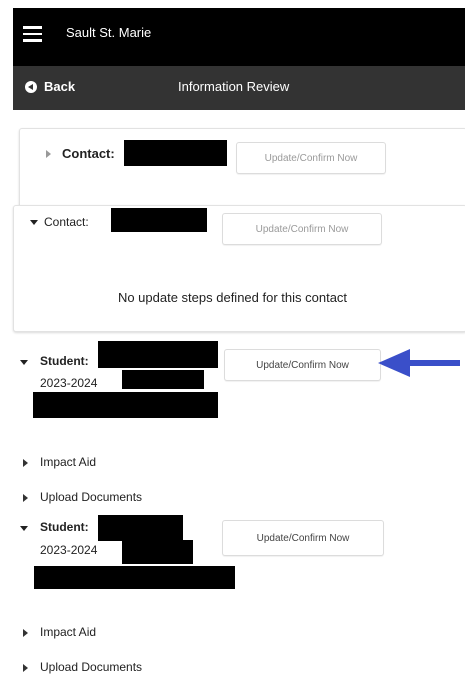 This screenshot has width=465, height=679. What do you see at coordinates (394, 363) in the screenshot?
I see `arrow-head` at bounding box center [394, 363].